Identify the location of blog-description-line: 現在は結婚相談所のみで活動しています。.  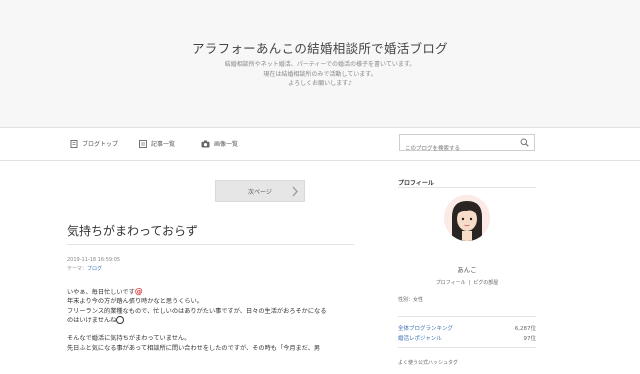
(320, 74).